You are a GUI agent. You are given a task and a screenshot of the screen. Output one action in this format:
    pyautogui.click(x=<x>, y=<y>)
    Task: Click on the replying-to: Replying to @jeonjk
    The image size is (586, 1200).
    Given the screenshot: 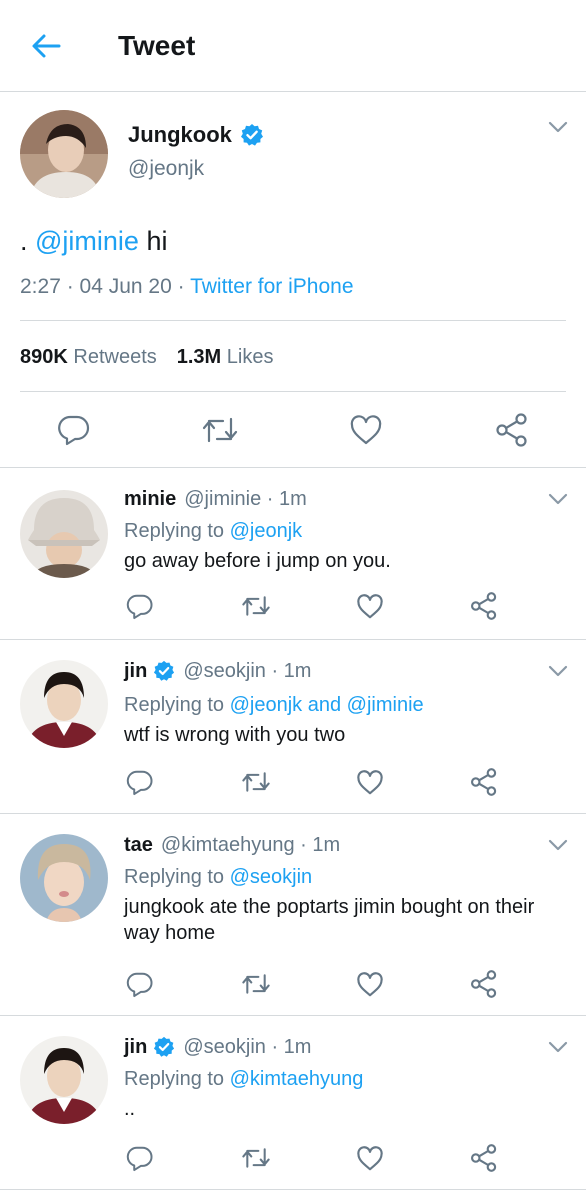 What is the action you would take?
    pyautogui.click(x=213, y=531)
    